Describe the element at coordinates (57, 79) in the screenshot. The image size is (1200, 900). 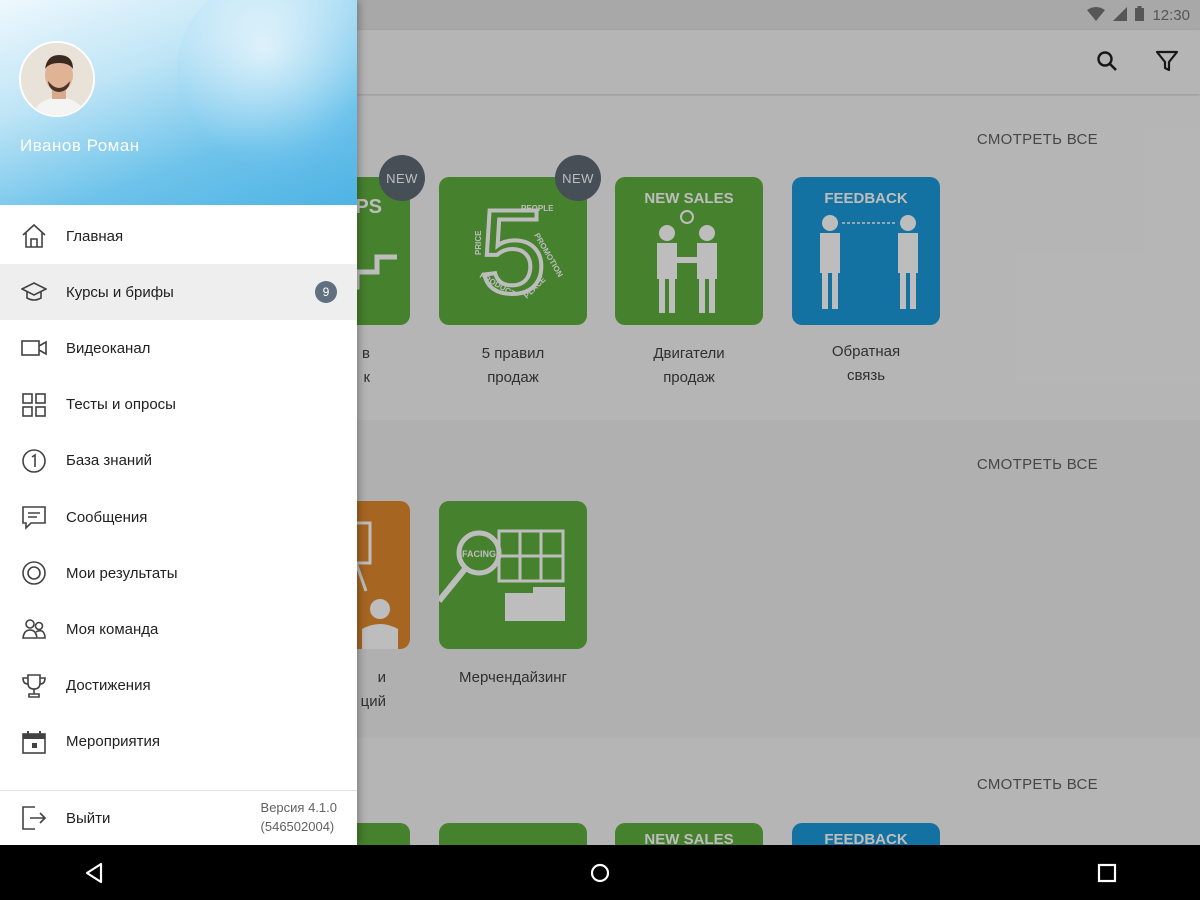
I see `avatar` at that location.